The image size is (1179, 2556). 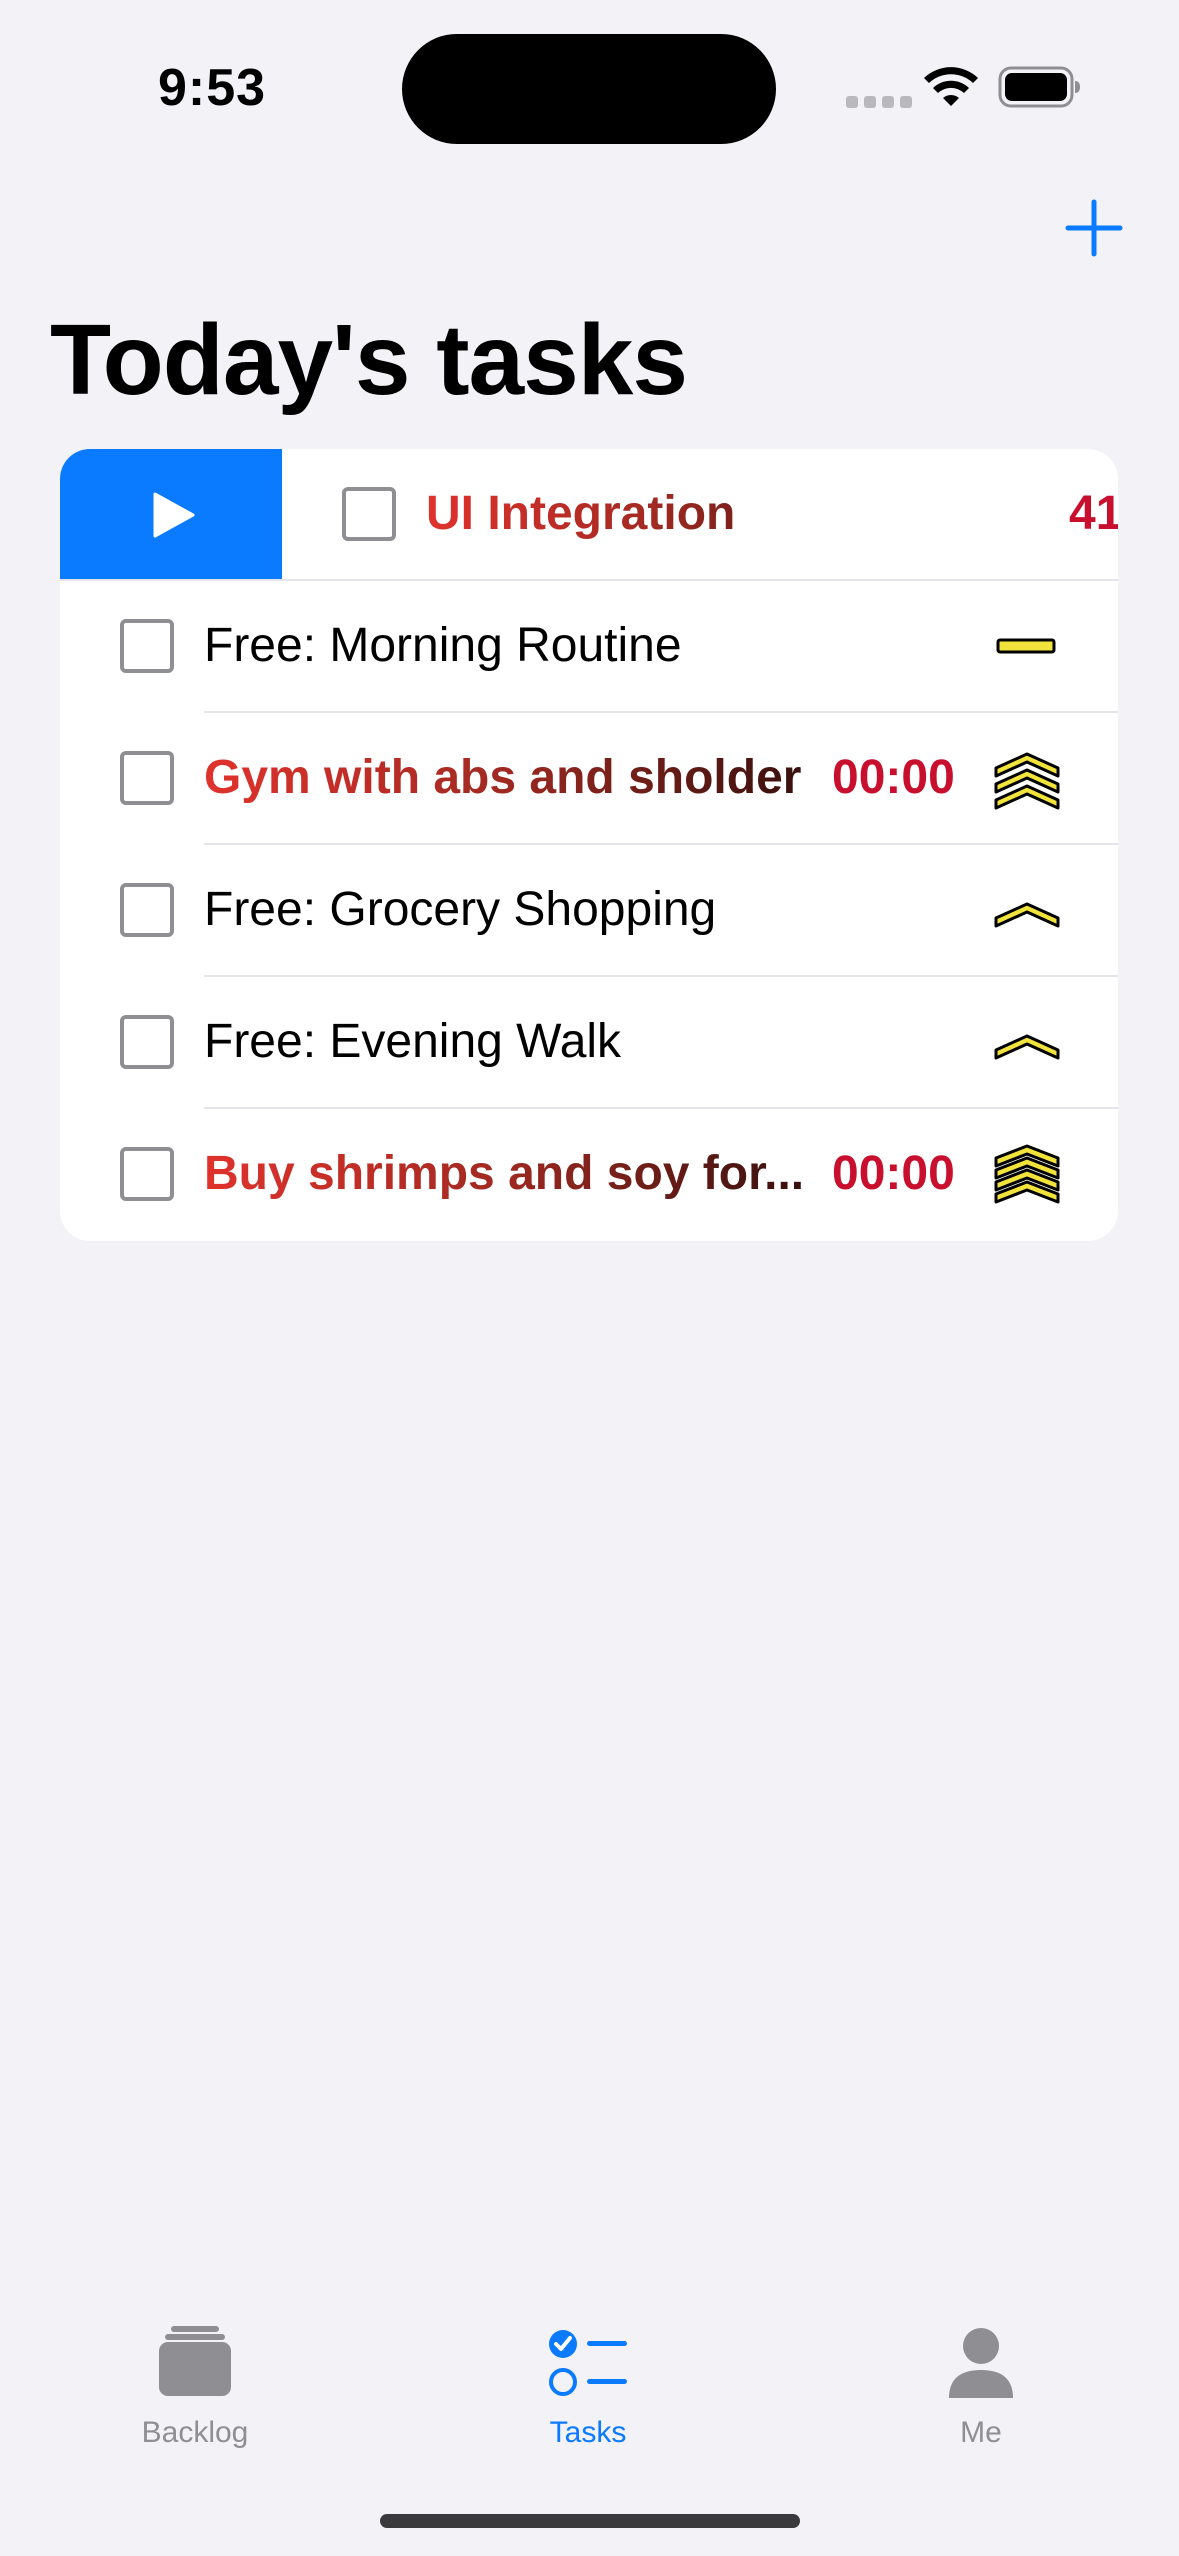 I want to click on task-row: Free: Evening Walk, so click(x=589, y=1043).